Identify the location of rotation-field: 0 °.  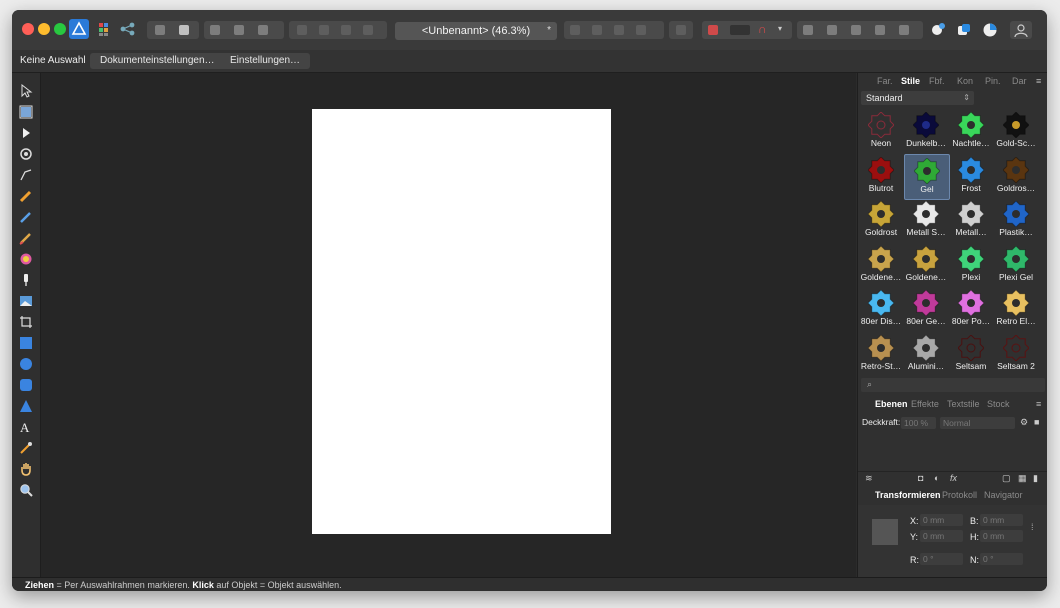
(941, 559).